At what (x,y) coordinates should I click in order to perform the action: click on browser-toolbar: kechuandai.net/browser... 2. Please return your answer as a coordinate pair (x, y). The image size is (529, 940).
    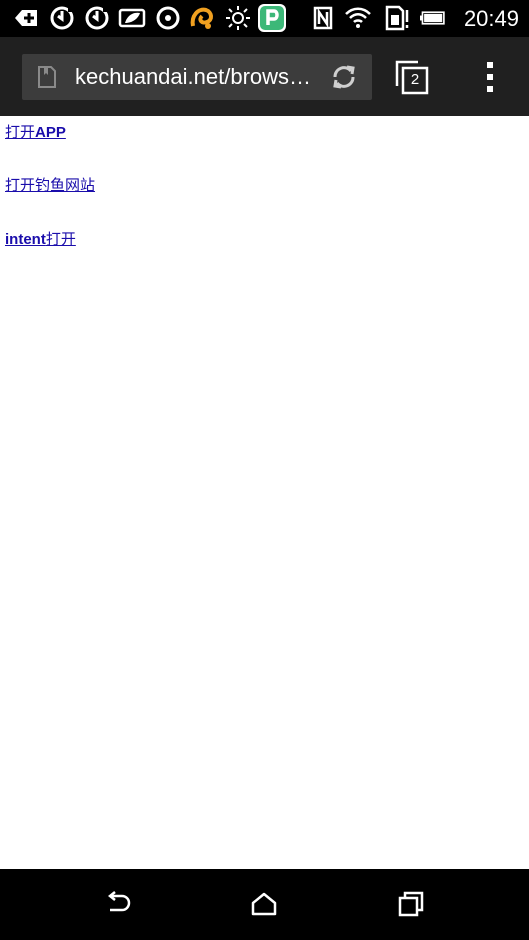
    Looking at the image, I should click on (264, 76).